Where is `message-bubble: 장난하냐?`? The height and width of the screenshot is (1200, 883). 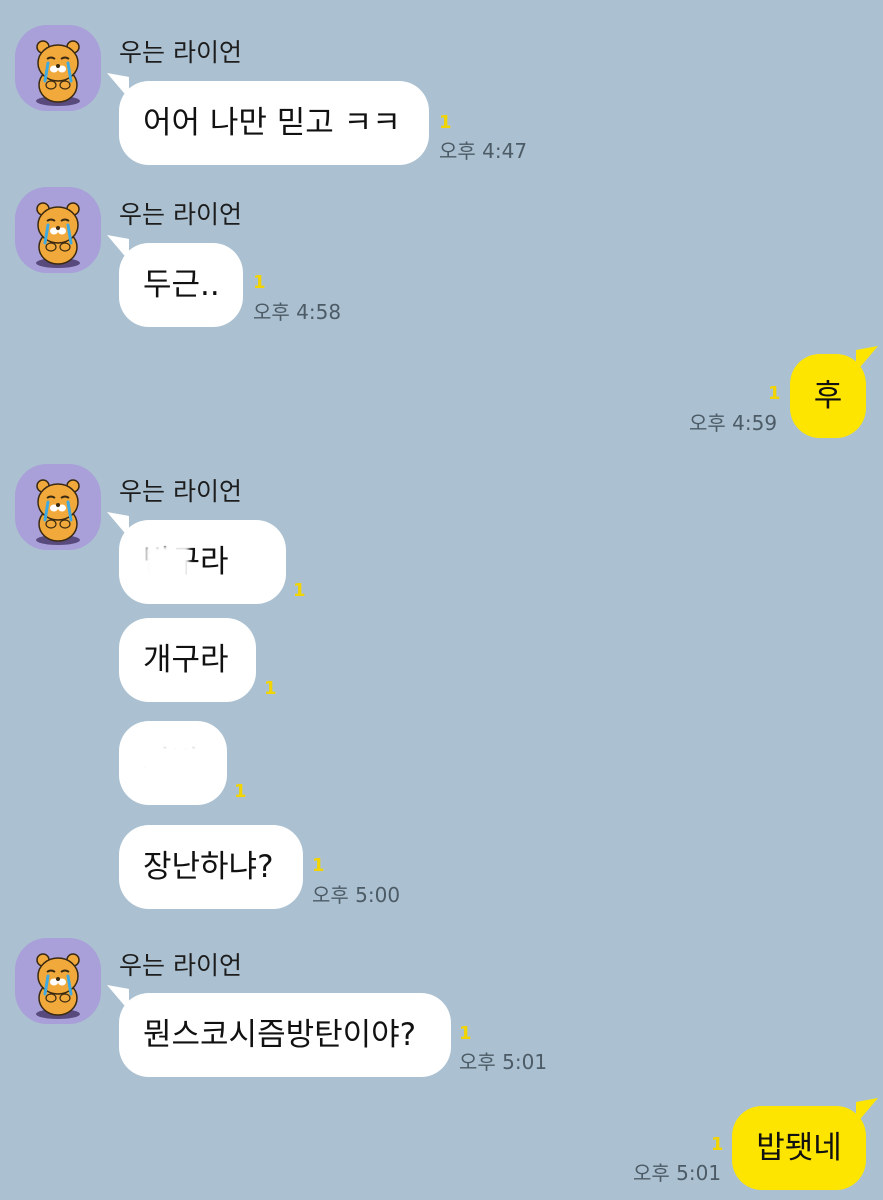
message-bubble: 장난하냐? is located at coordinates (211, 867).